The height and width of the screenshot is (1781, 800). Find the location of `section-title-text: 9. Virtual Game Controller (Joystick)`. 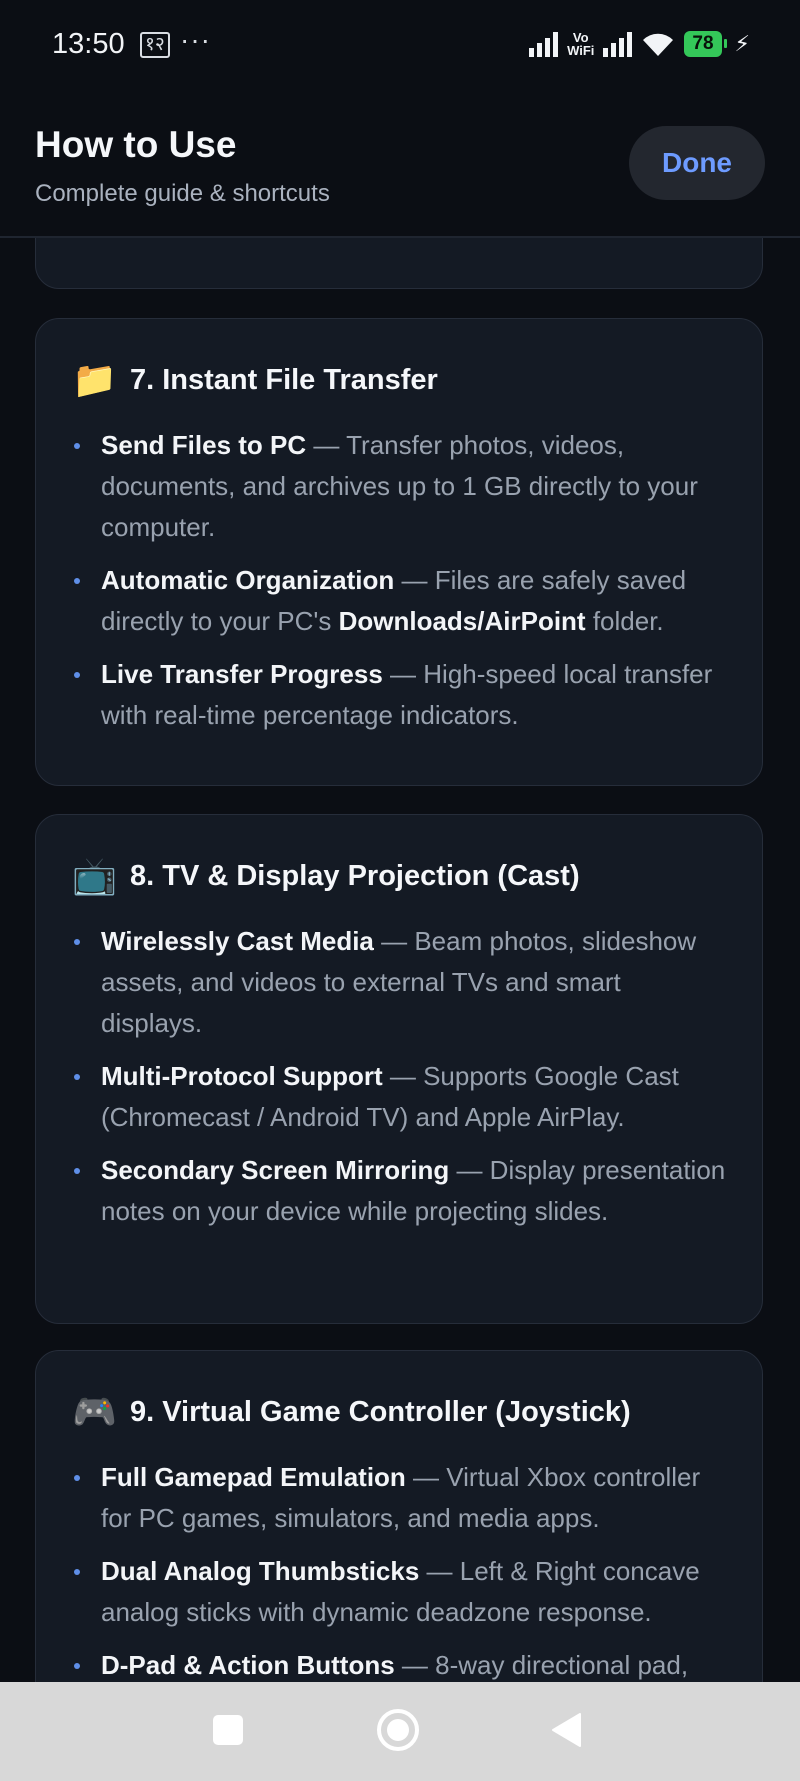

section-title-text: 9. Virtual Game Controller (Joystick) is located at coordinates (380, 1411).